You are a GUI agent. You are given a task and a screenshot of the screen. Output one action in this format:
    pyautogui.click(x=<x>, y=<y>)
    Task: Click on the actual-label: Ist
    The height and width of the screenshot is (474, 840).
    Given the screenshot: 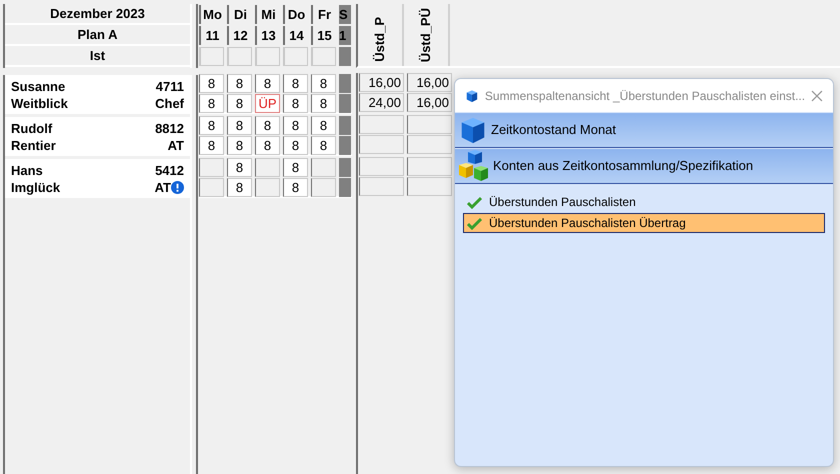 What is the action you would take?
    pyautogui.click(x=98, y=55)
    